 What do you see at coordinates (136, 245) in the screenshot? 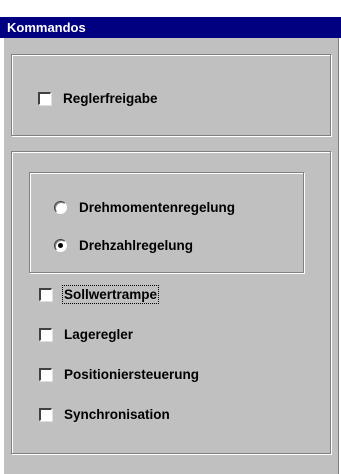
I see `radio-label: Drehzahlregelung` at bounding box center [136, 245].